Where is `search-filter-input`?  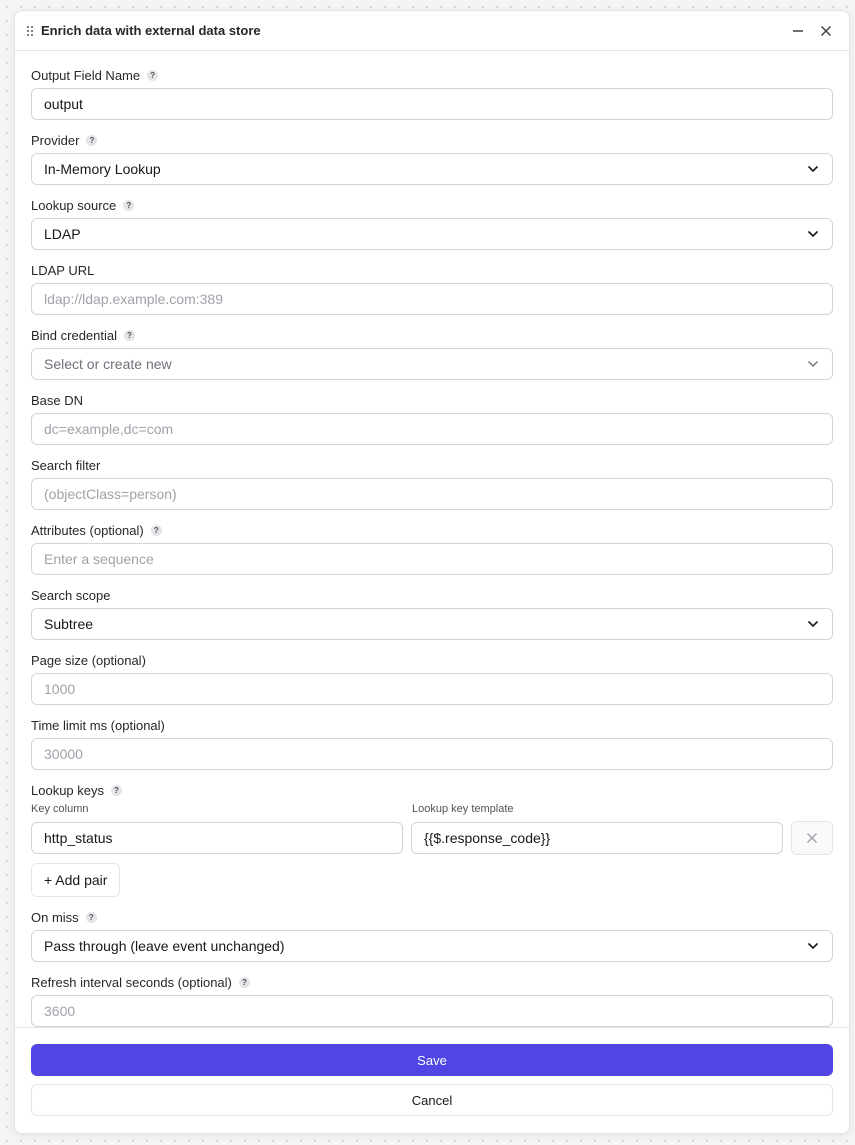
search-filter-input is located at coordinates (432, 494).